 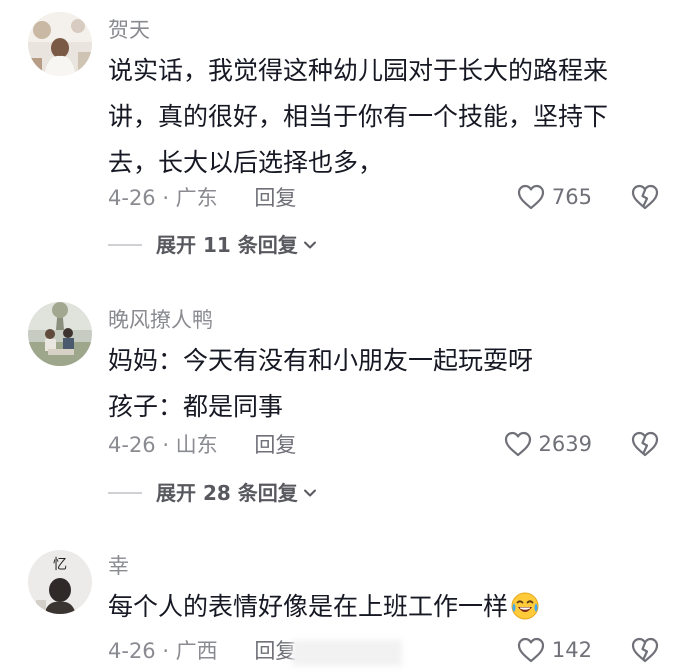 I want to click on like-button: 2639, so click(x=547, y=444).